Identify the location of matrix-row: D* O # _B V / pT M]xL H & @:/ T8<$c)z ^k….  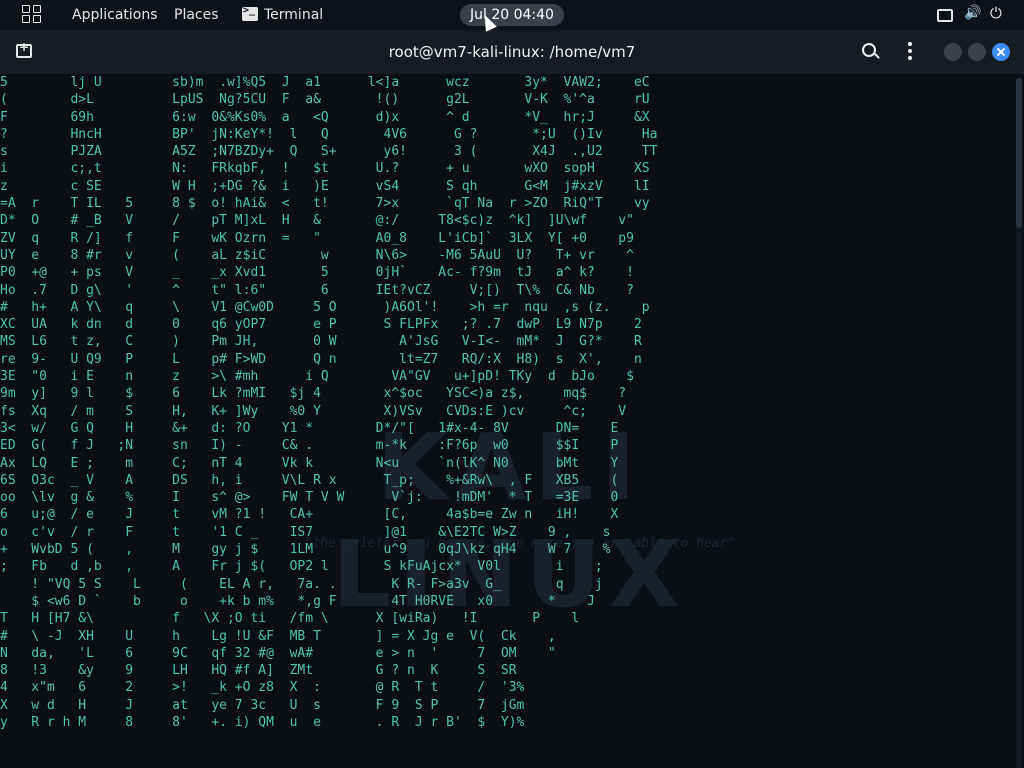
(317, 221).